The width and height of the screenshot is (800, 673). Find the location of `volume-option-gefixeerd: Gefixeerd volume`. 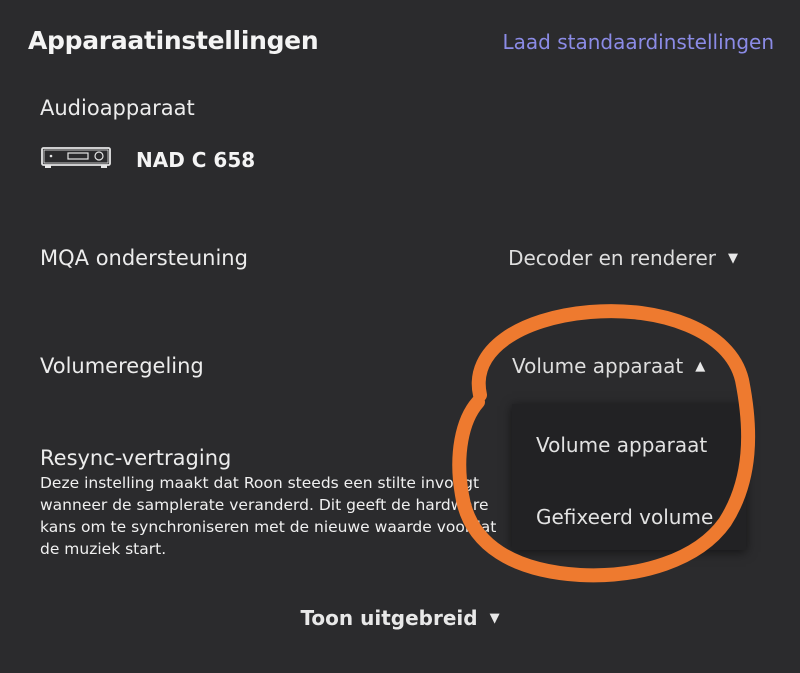

volume-option-gefixeerd: Gefixeerd volume is located at coordinates (624, 517).